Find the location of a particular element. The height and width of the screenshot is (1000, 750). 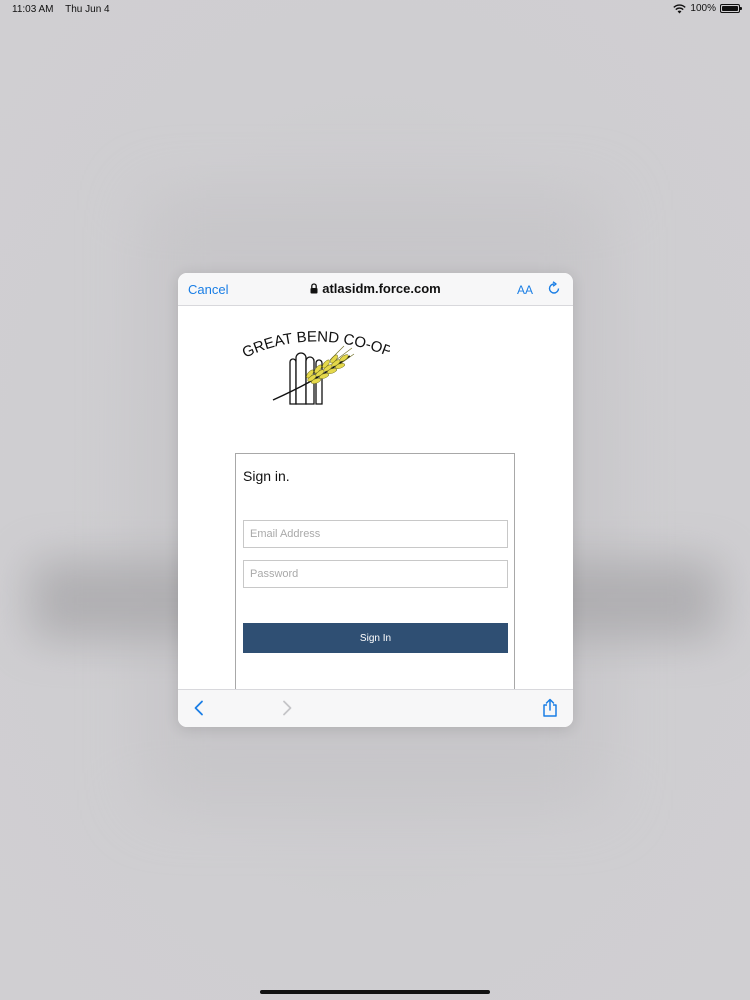

share-icon is located at coordinates (550, 707).